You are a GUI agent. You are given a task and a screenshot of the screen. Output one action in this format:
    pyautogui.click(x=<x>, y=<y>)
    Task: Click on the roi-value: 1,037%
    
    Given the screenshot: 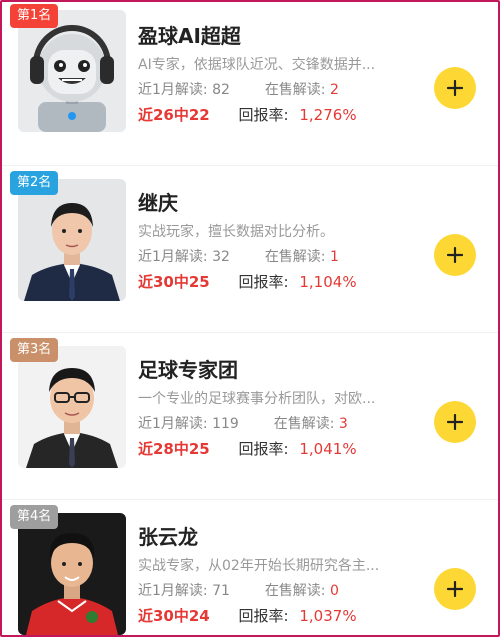 What is the action you would take?
    pyautogui.click(x=328, y=616)
    